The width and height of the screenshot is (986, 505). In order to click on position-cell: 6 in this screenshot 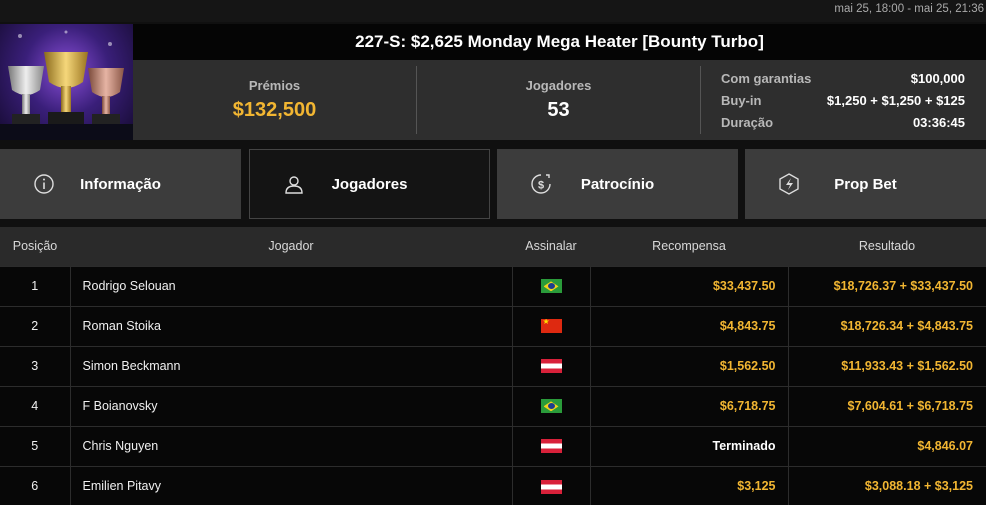, I will do `click(35, 486)`.